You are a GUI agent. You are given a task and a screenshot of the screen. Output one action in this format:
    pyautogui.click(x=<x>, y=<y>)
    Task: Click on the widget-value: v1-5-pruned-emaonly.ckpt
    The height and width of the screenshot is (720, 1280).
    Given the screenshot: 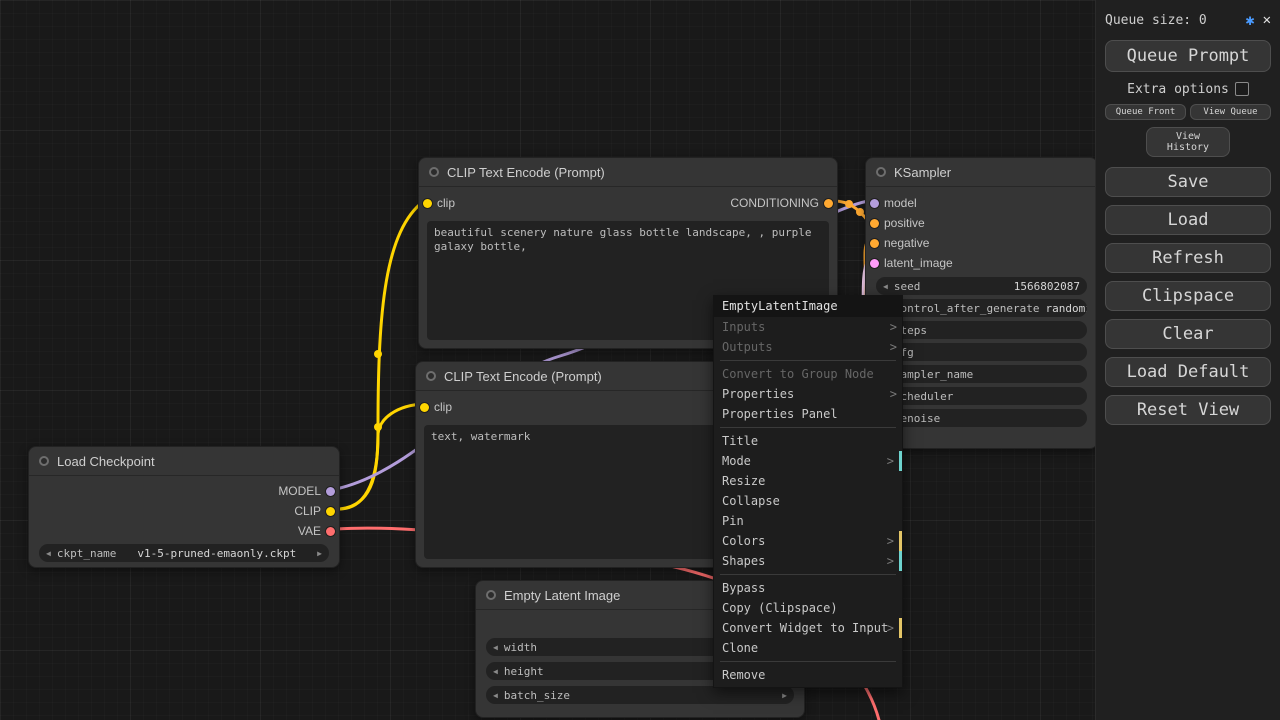 What is the action you would take?
    pyautogui.click(x=217, y=553)
    